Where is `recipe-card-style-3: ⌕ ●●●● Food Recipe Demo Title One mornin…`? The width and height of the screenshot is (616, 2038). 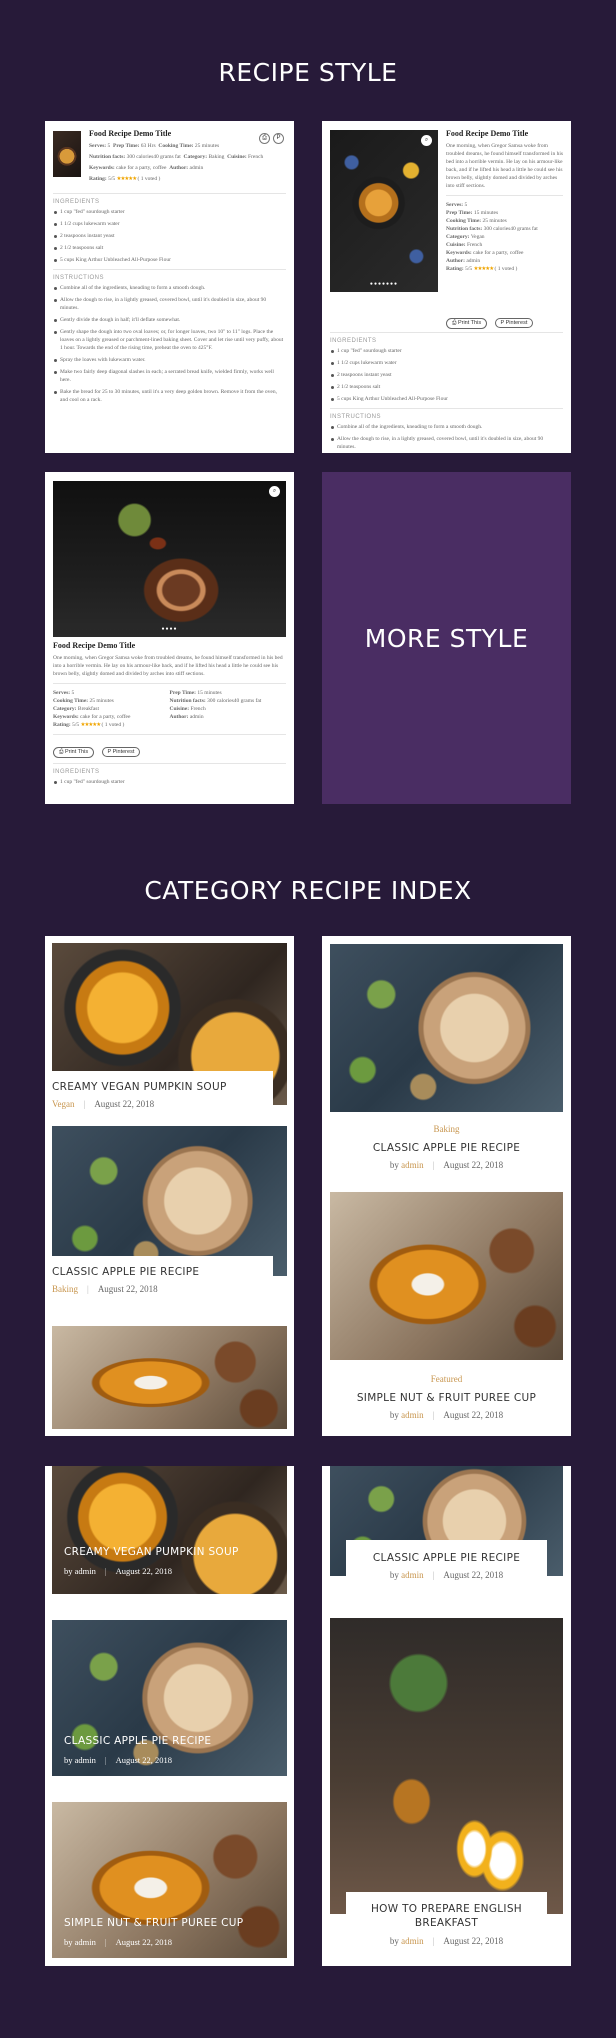 recipe-card-style-3: ⌕ ●●●● Food Recipe Demo Title One mornin… is located at coordinates (169, 638).